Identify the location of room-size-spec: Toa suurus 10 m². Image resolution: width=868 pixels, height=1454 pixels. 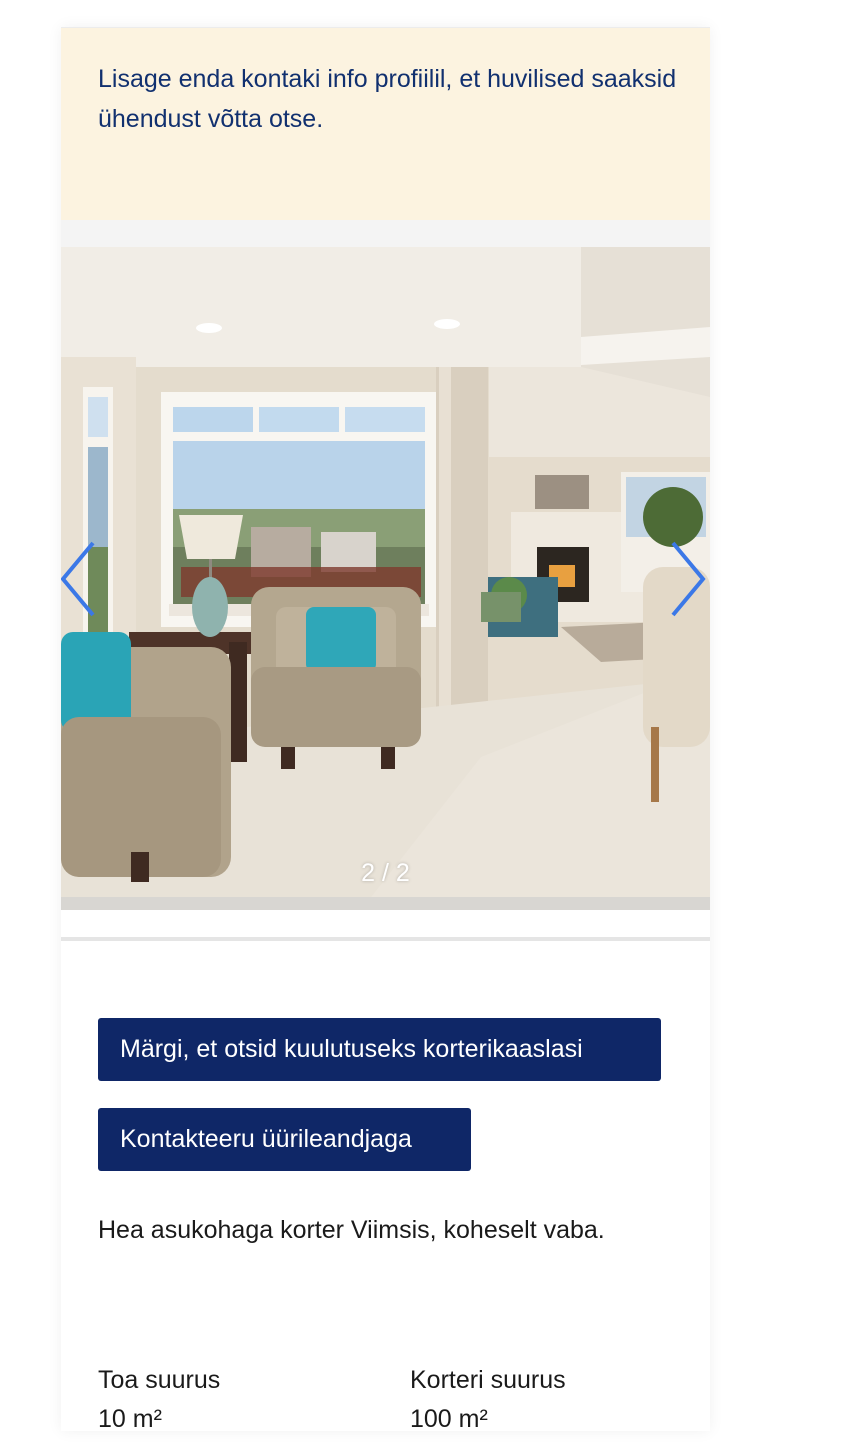
(159, 1396).